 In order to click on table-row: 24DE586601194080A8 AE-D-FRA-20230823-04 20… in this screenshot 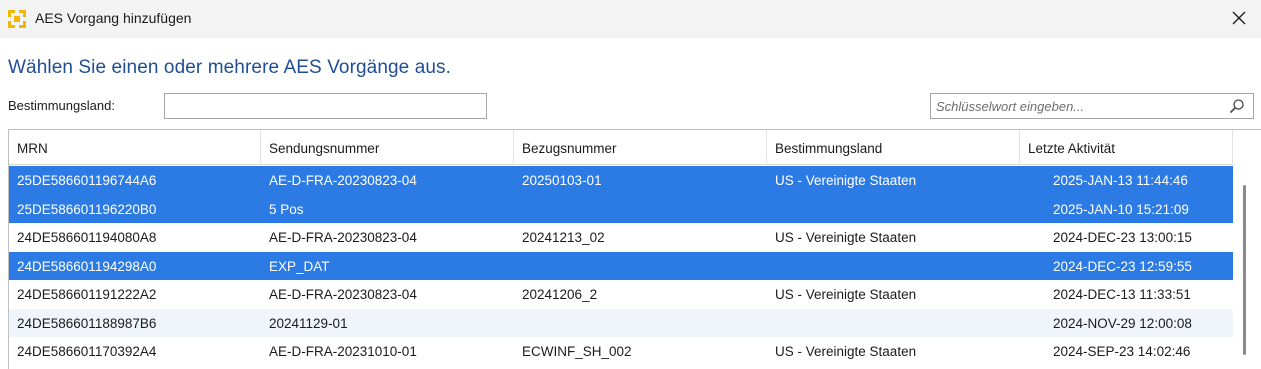, I will do `click(621, 237)`.